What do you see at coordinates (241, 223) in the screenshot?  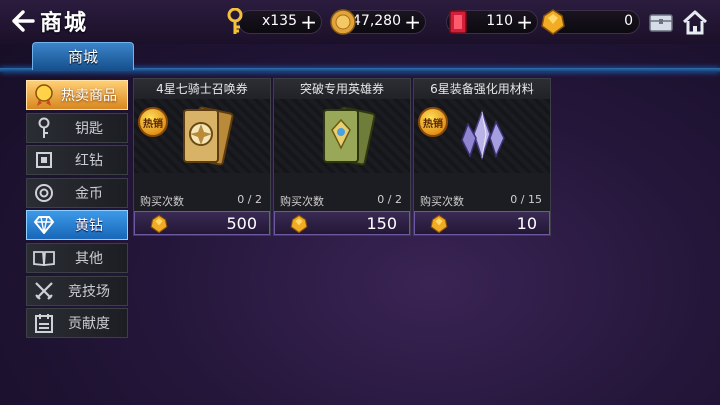 I see `price-value: 500` at bounding box center [241, 223].